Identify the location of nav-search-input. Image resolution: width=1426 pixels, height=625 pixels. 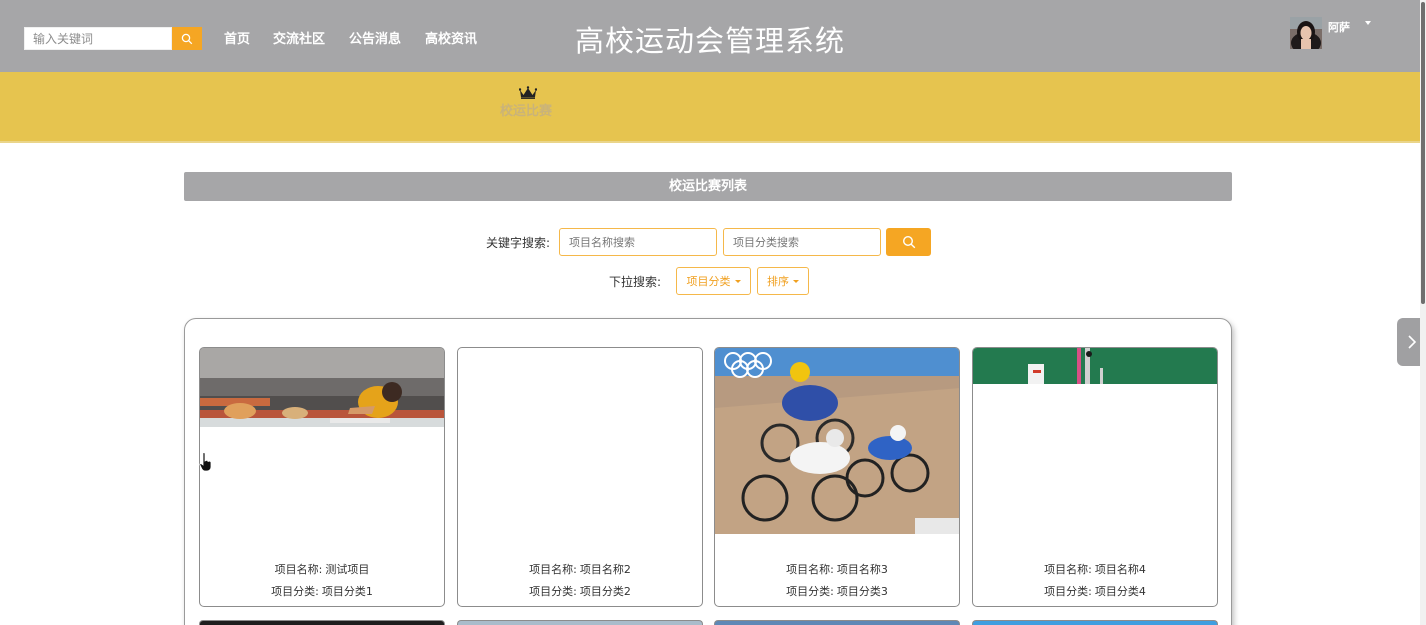
(98, 38).